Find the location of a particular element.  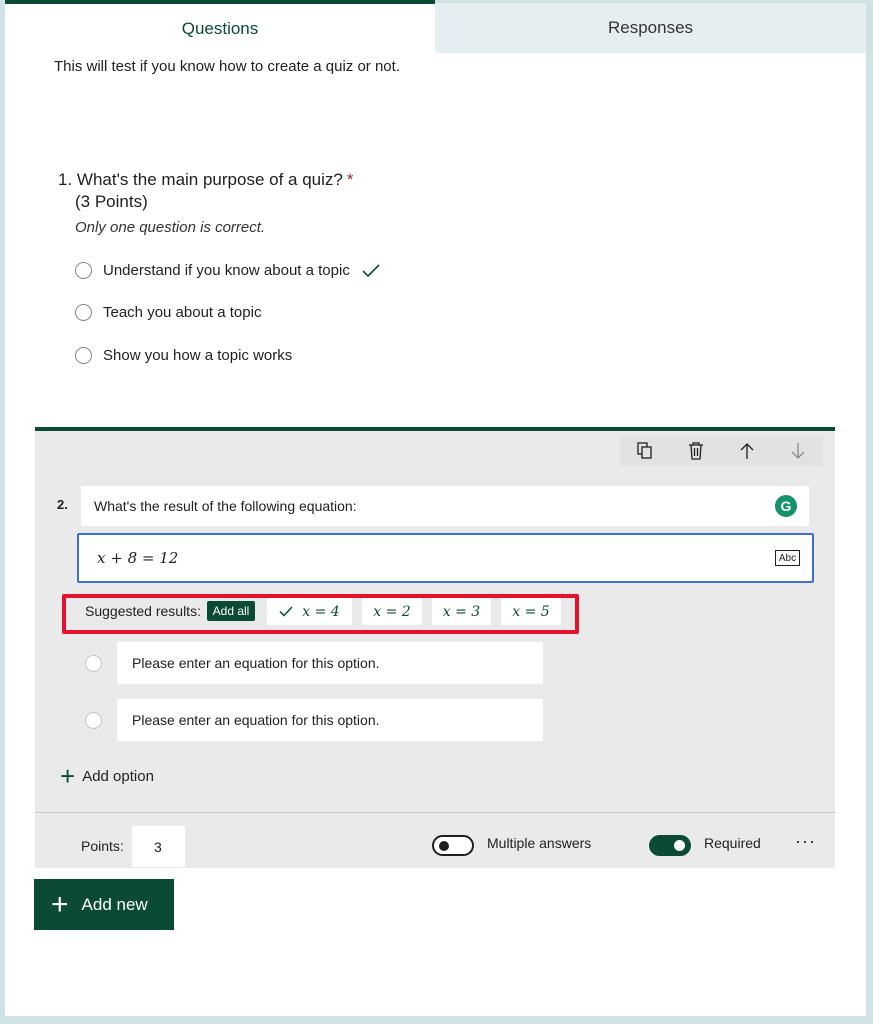

arrow-up-icon is located at coordinates (747, 451).